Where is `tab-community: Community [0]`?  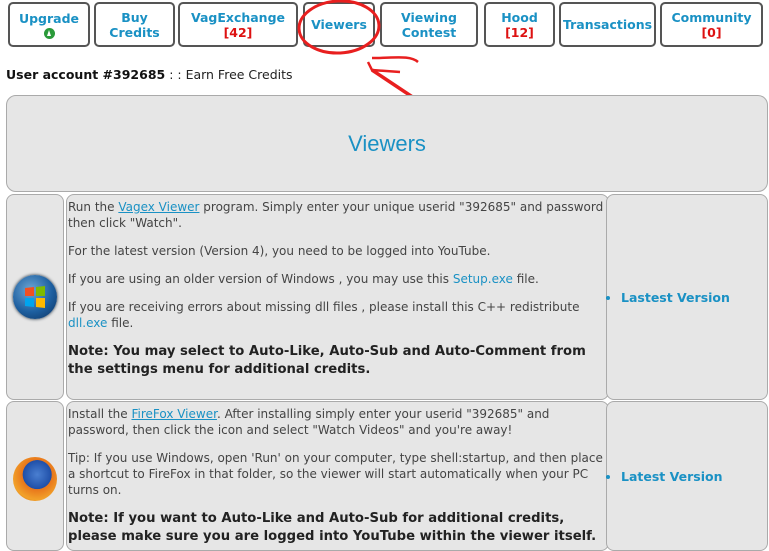 tab-community: Community [0] is located at coordinates (711, 24).